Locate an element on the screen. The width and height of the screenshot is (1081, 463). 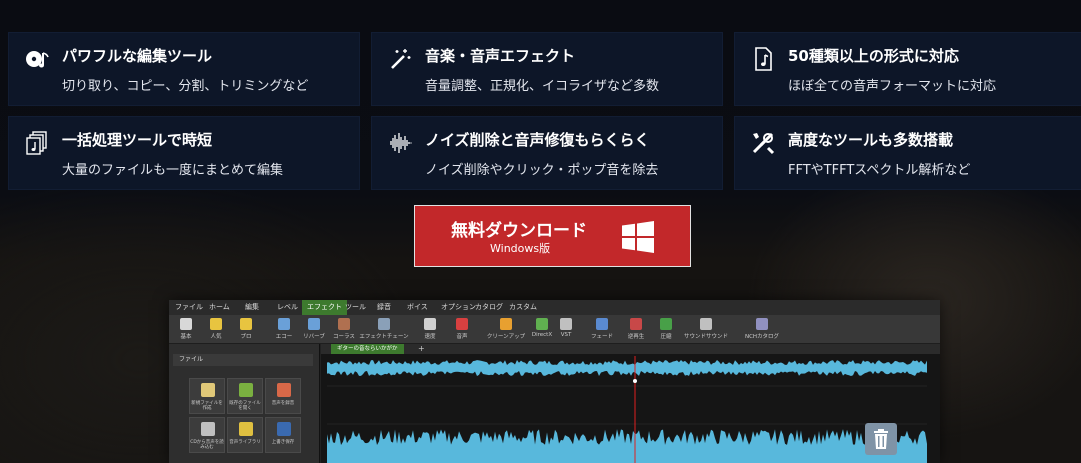
windows-logo-icon is located at coordinates (638, 237).